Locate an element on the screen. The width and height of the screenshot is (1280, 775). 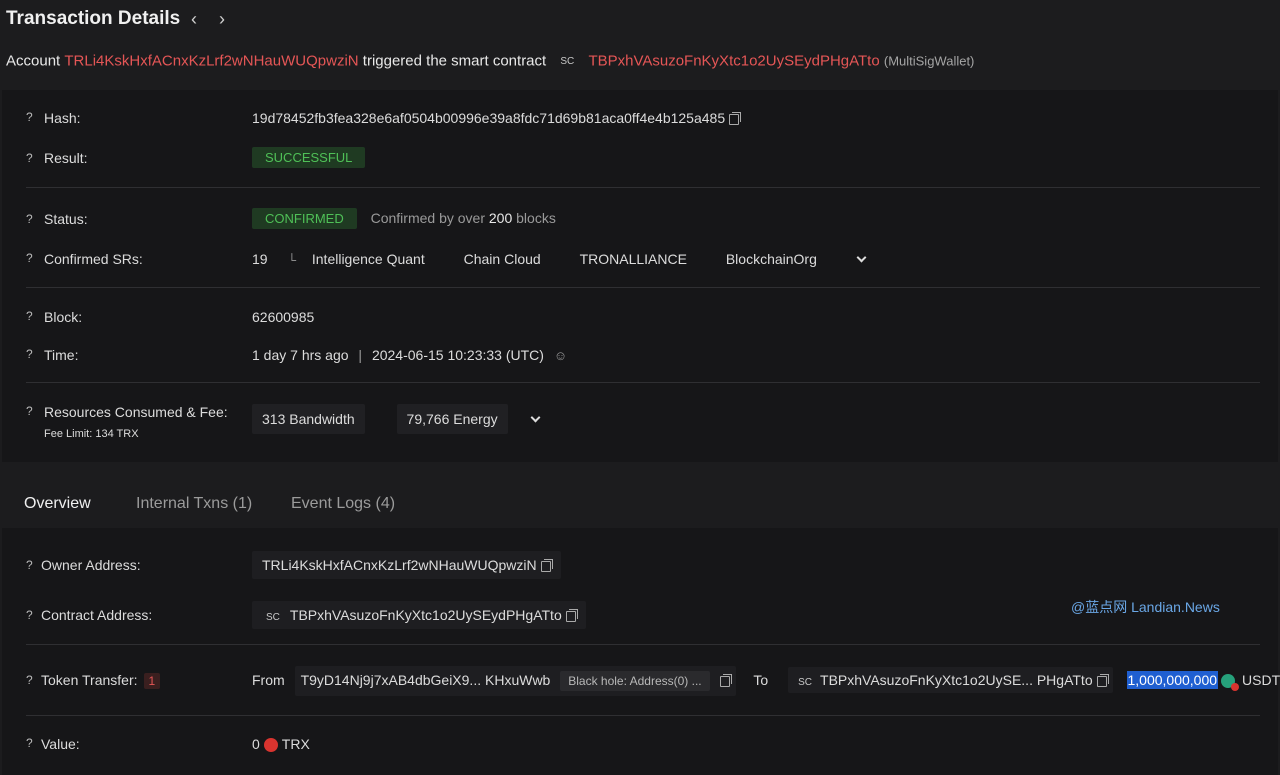
bandwidth-label: Bandwidth is located at coordinates (322, 419).